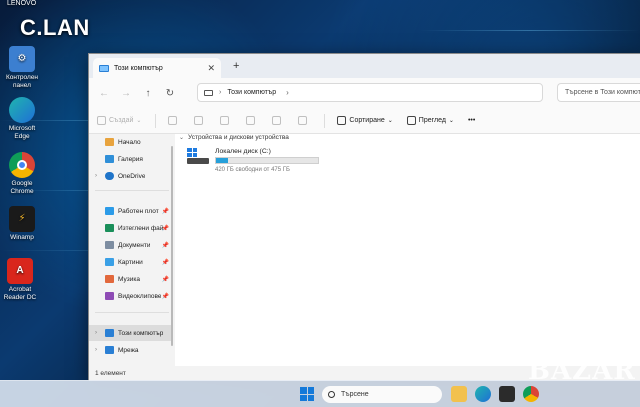 The height and width of the screenshot is (407, 640). Describe the element at coordinates (22, 219) in the screenshot. I see `winamp-icon: ⚡` at that location.